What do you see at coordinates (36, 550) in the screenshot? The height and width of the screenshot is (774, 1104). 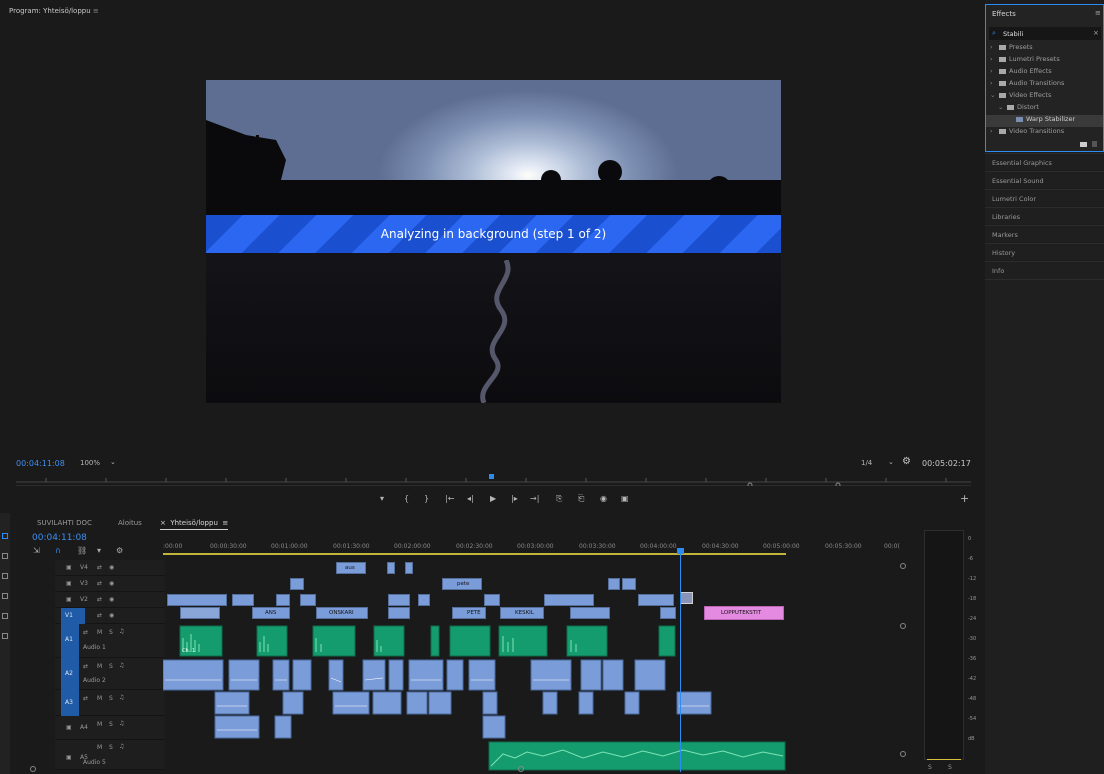 I see `nest-toggle-icon: ⇲` at bounding box center [36, 550].